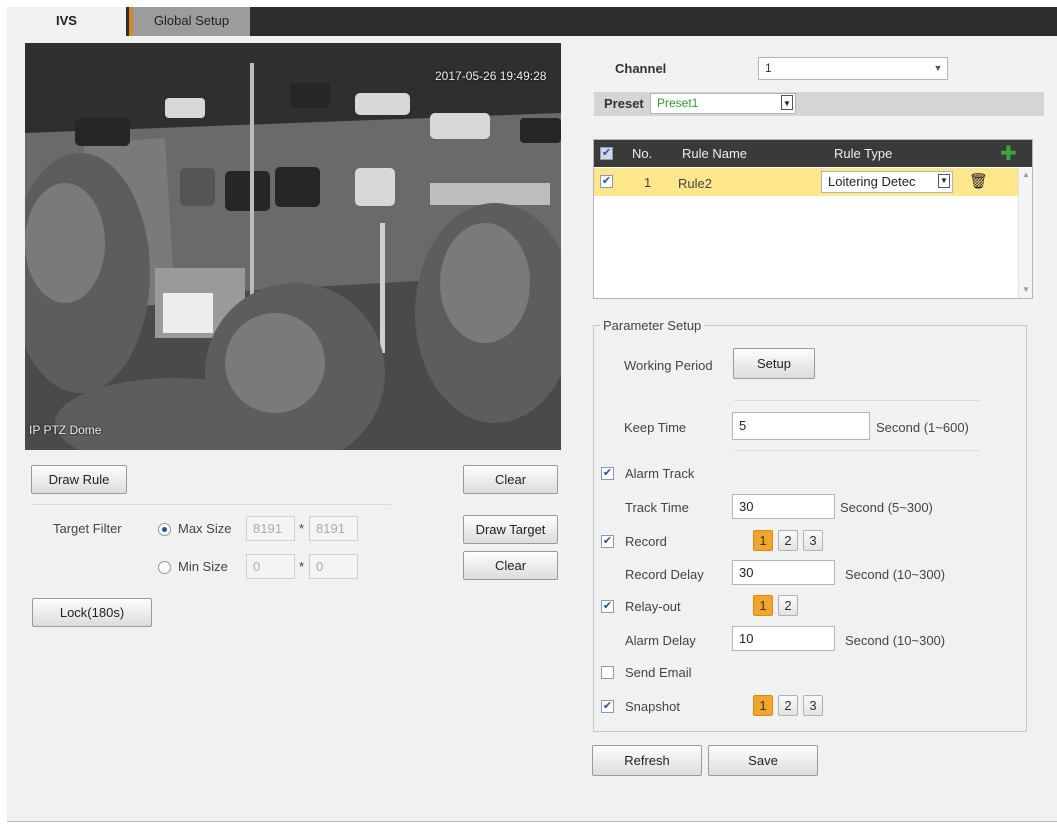 This screenshot has width=1057, height=829. Describe the element at coordinates (783, 506) in the screenshot. I see `track-time-input: 30` at that location.